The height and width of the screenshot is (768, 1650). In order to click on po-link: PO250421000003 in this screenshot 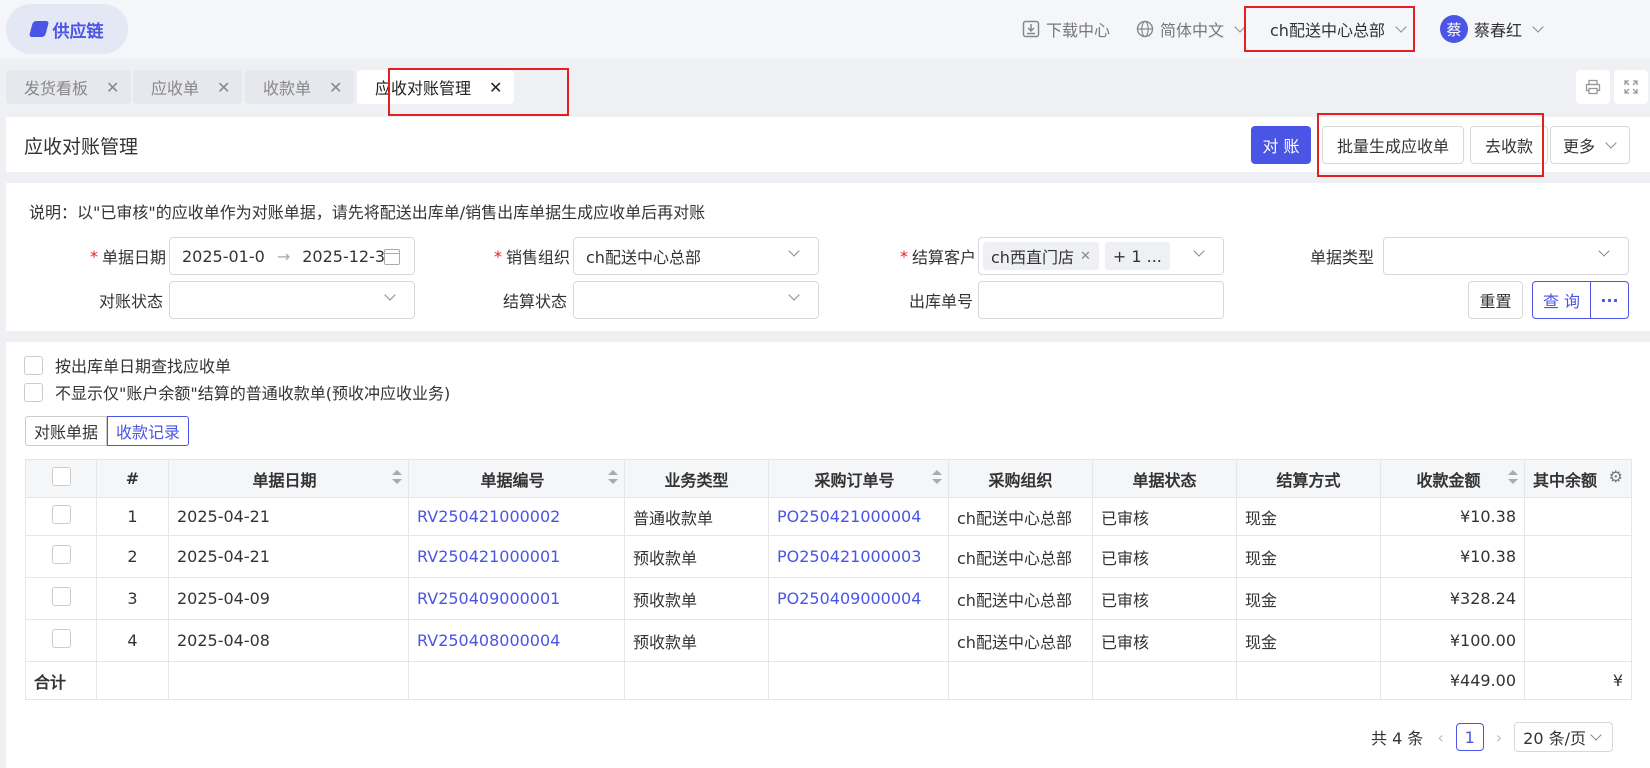, I will do `click(858, 556)`.